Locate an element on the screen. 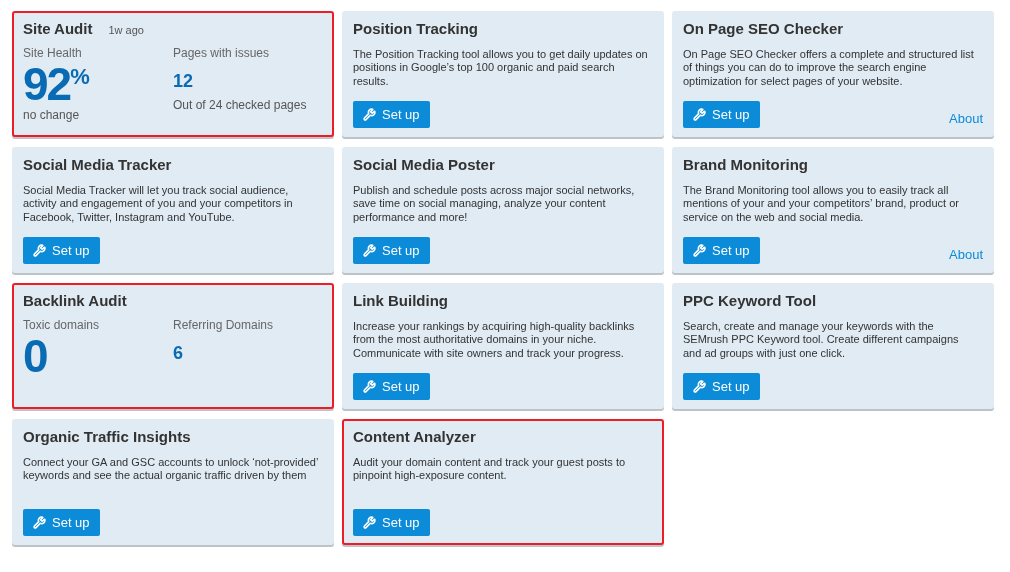 Image resolution: width=1010 pixels, height=572 pixels. card-title: Link Building is located at coordinates (401, 301).